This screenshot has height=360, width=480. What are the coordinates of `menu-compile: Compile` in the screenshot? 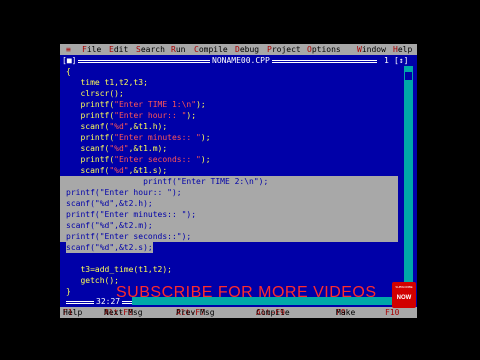 It's located at (211, 49).